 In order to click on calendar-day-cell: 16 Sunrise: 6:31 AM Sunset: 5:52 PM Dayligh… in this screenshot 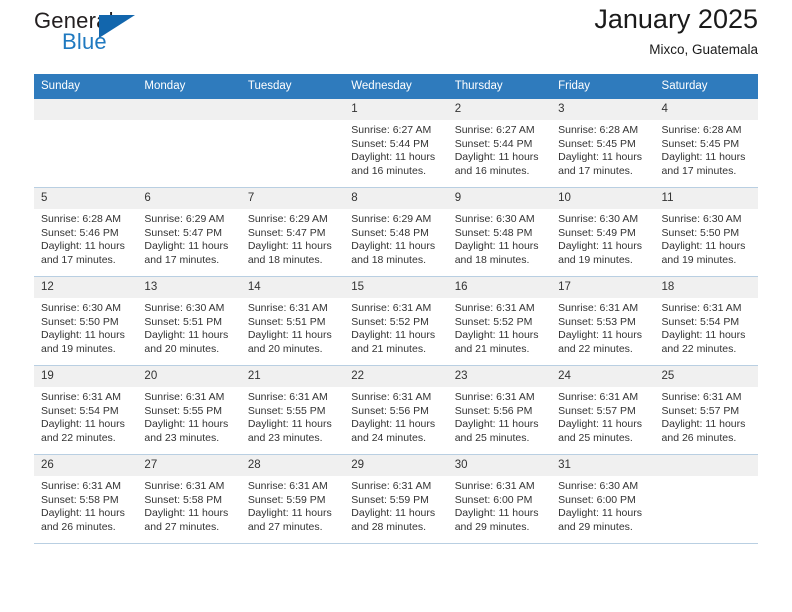, I will do `click(499, 321)`.